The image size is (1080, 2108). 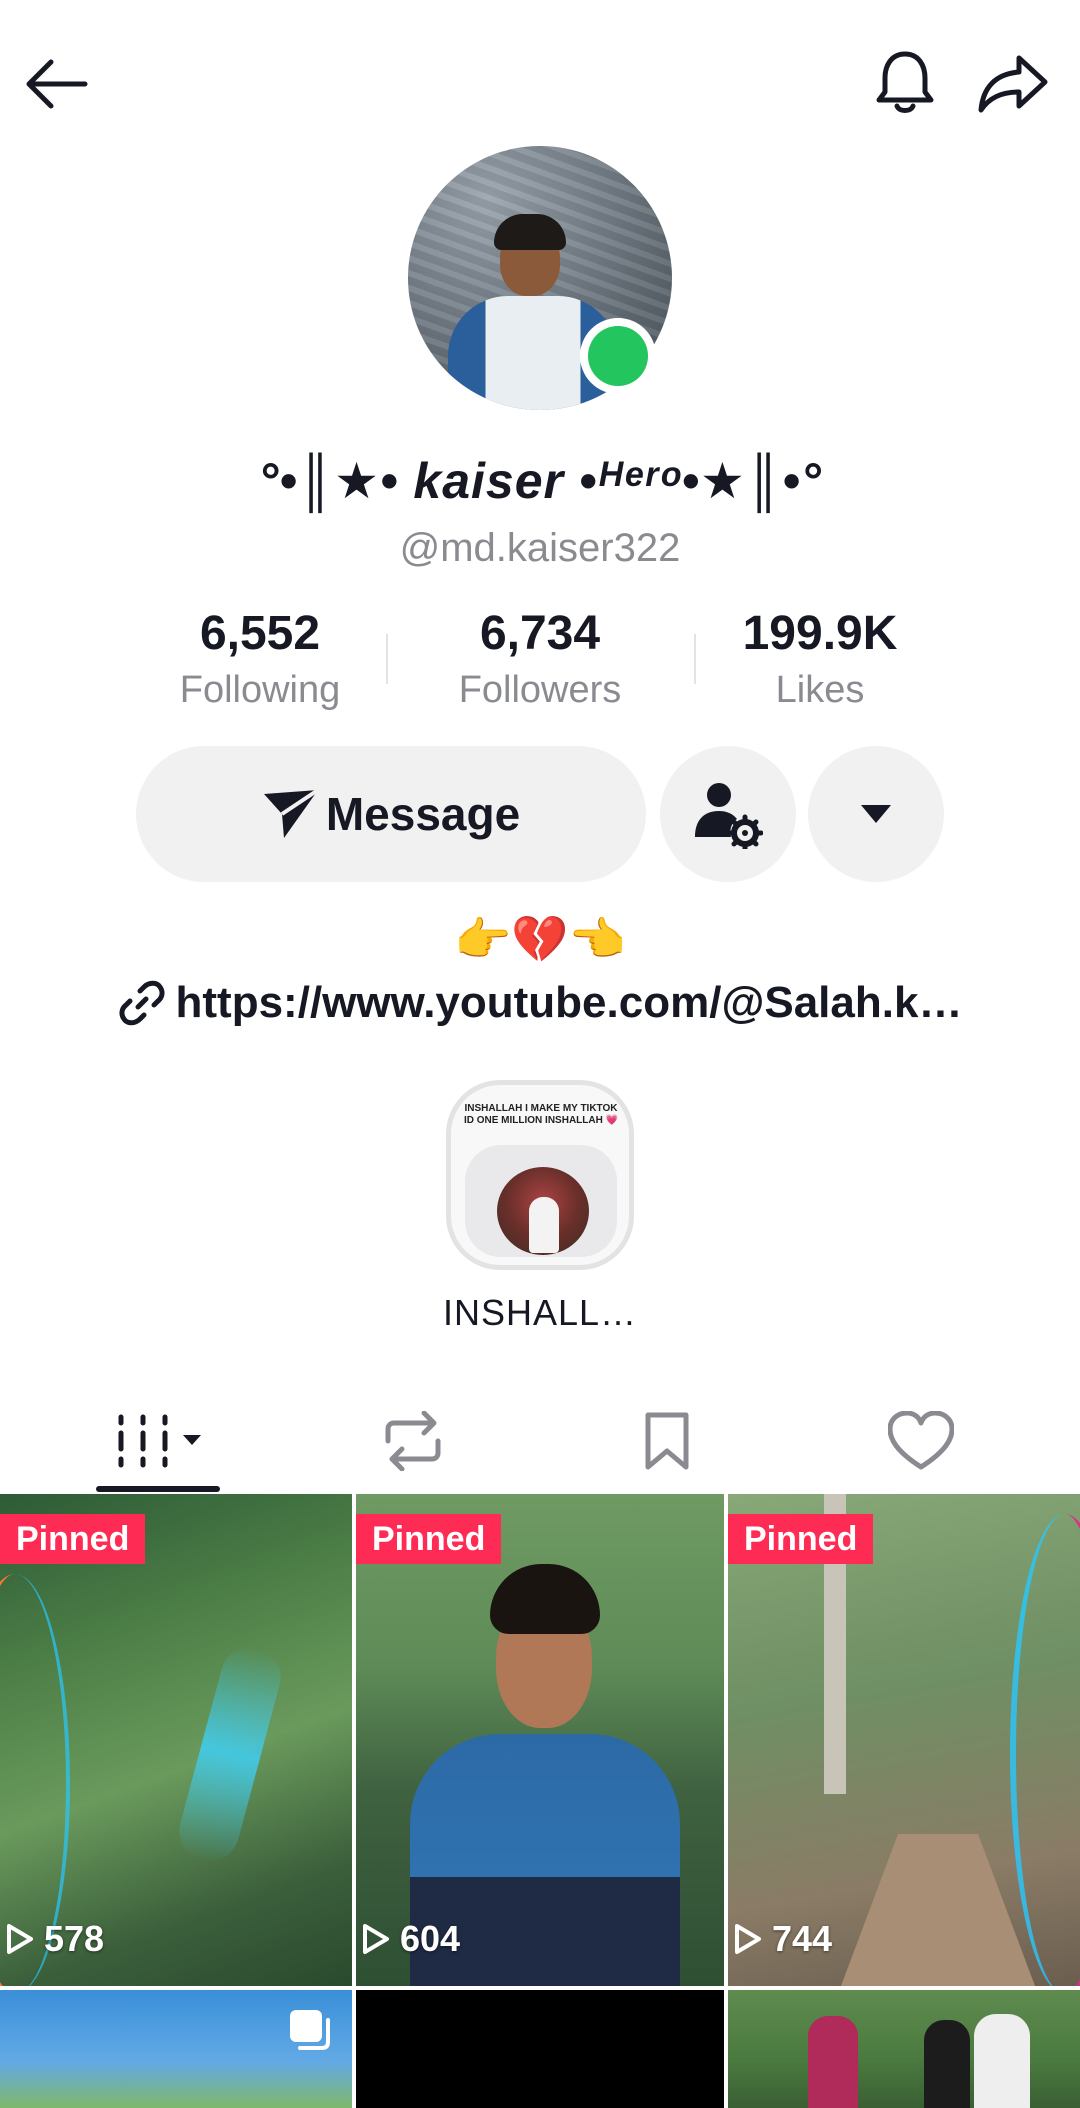 I want to click on notification-button, so click(x=905, y=83).